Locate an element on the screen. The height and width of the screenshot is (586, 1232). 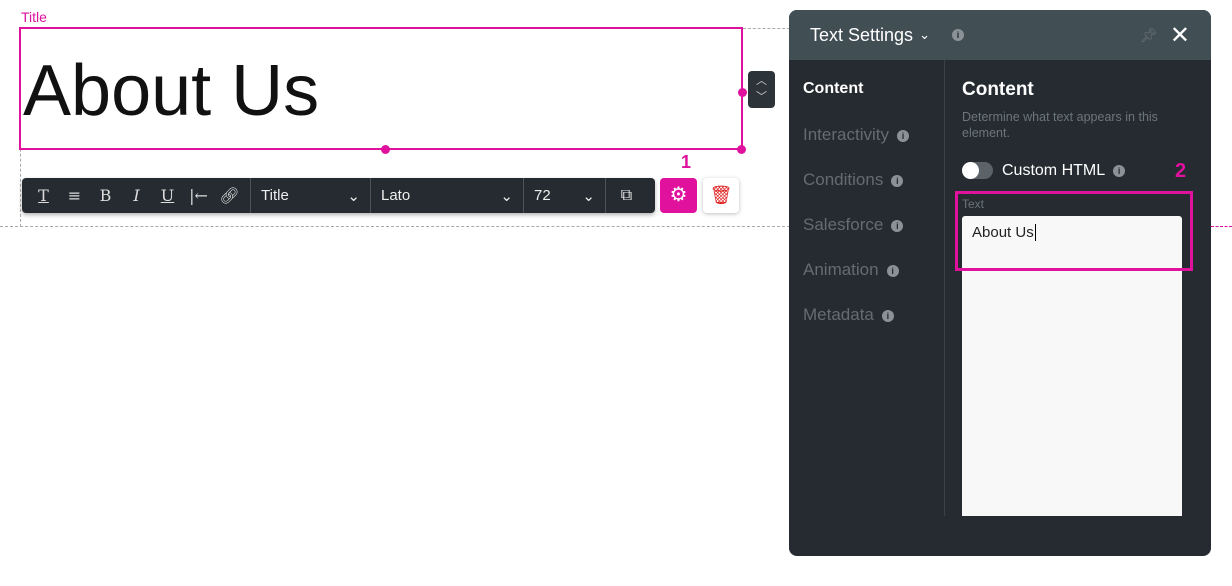
chevron-down-icon: ﹀ is located at coordinates (761, 97).